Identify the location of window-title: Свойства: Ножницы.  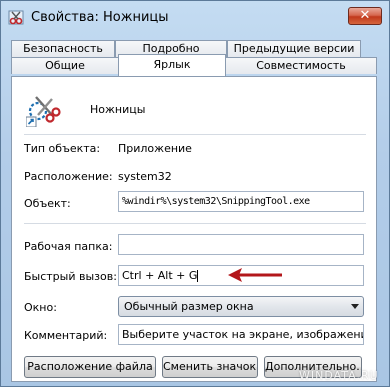
(100, 17).